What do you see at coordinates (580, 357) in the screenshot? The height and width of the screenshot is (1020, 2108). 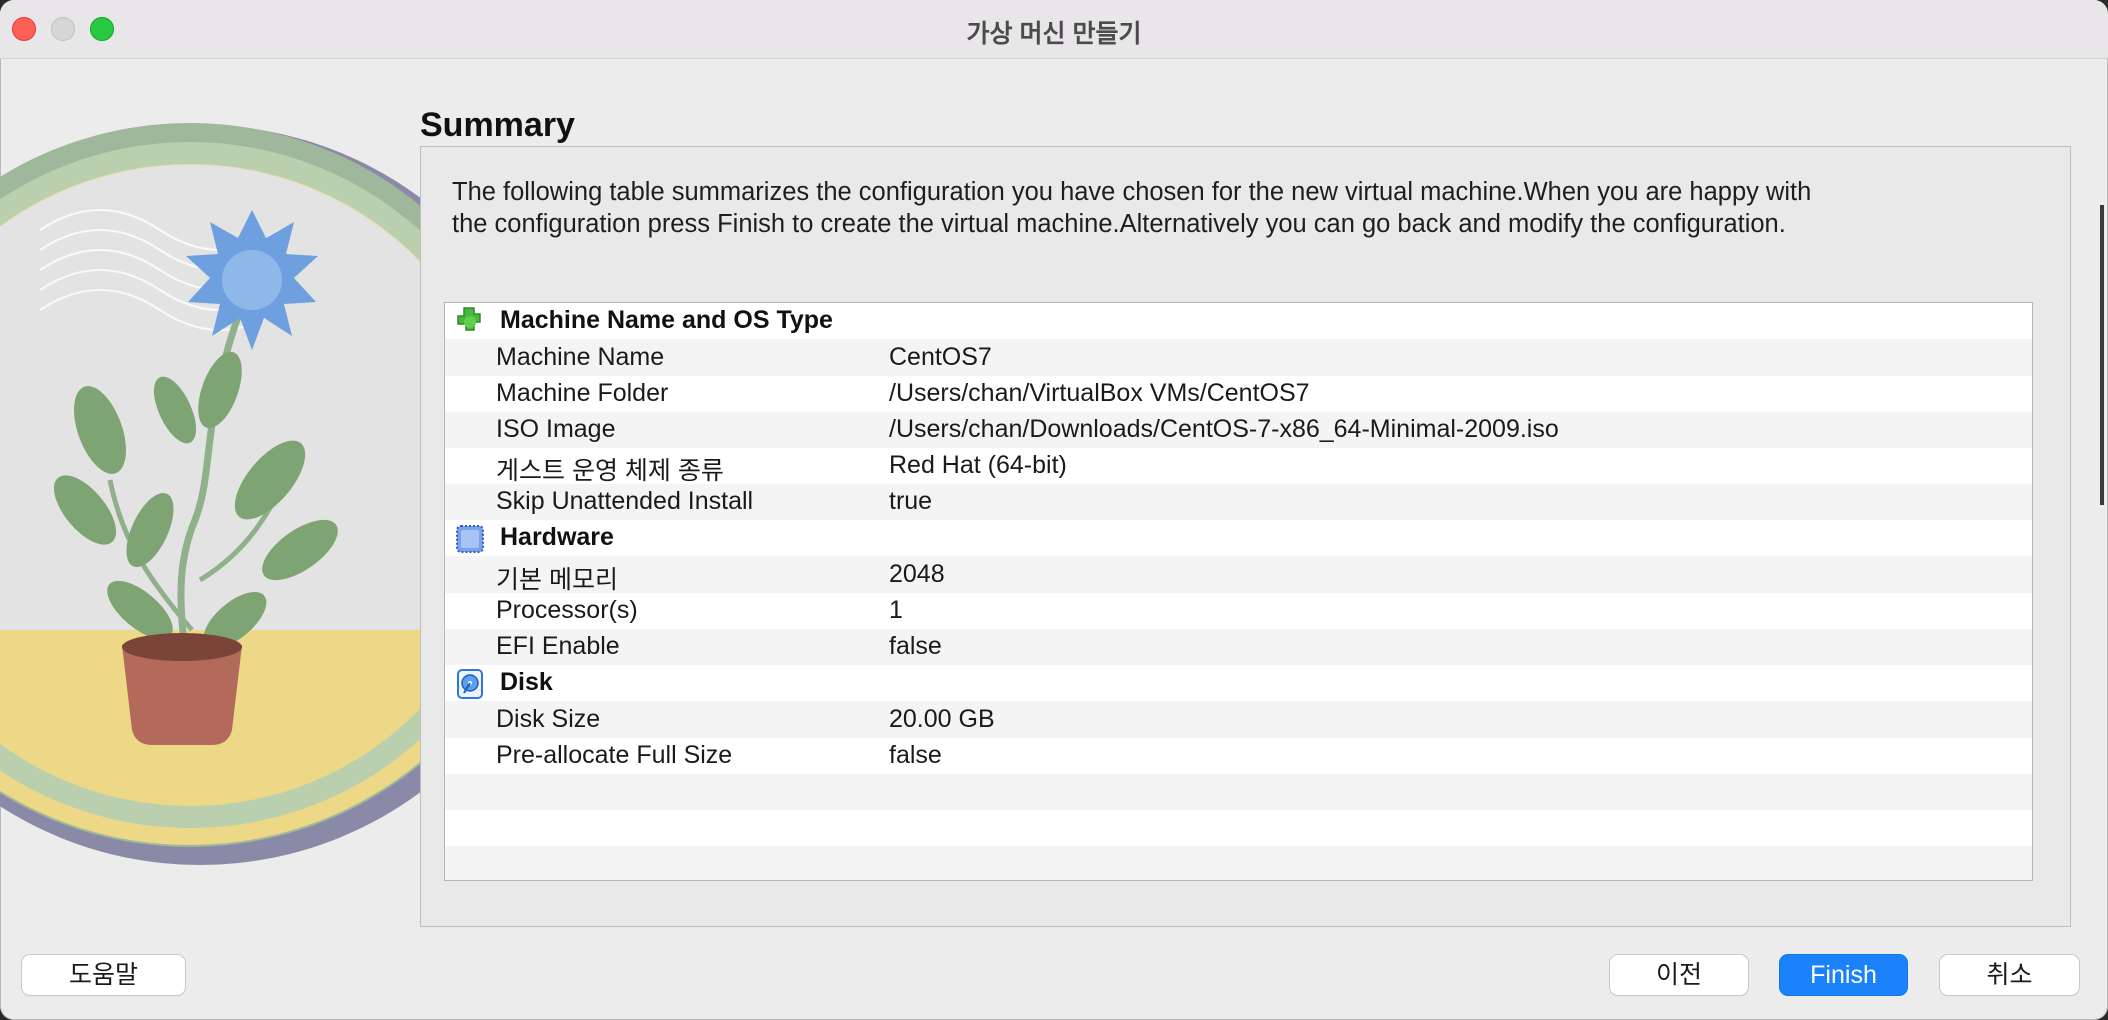 I see `row-key: Machine Name` at bounding box center [580, 357].